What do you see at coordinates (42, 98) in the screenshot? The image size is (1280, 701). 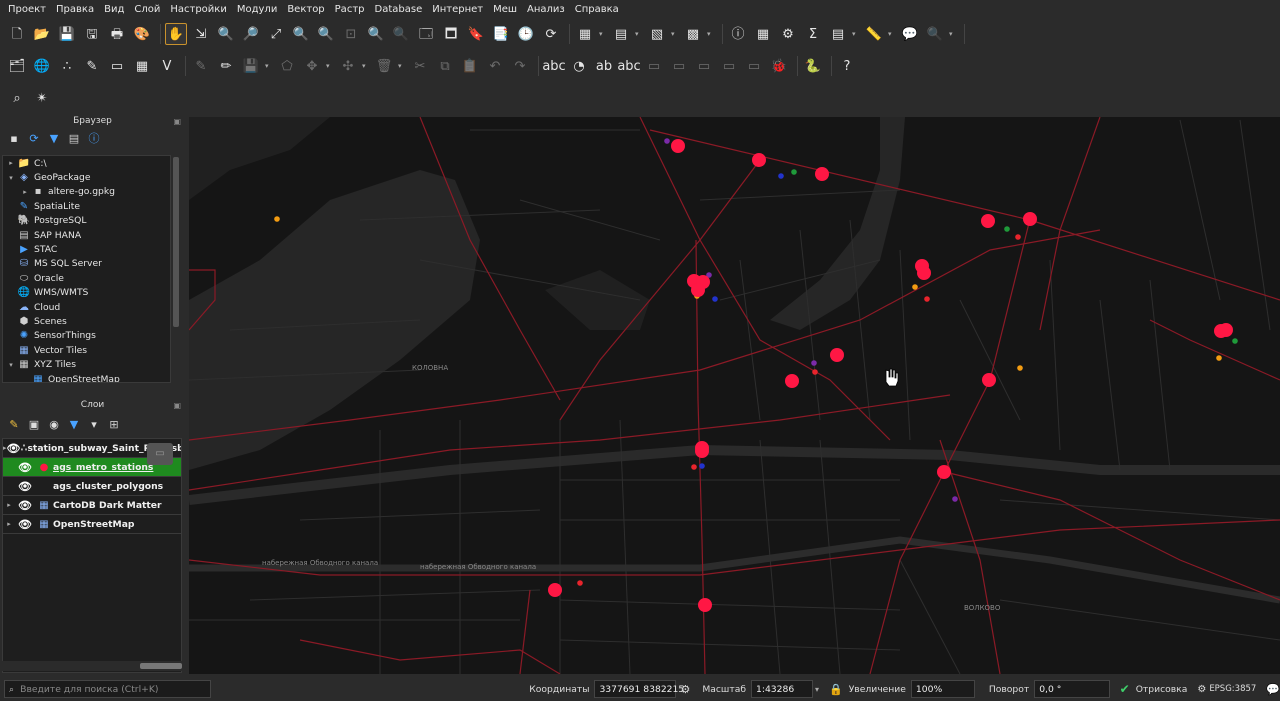 I see `georeferencer-icon: ✴` at bounding box center [42, 98].